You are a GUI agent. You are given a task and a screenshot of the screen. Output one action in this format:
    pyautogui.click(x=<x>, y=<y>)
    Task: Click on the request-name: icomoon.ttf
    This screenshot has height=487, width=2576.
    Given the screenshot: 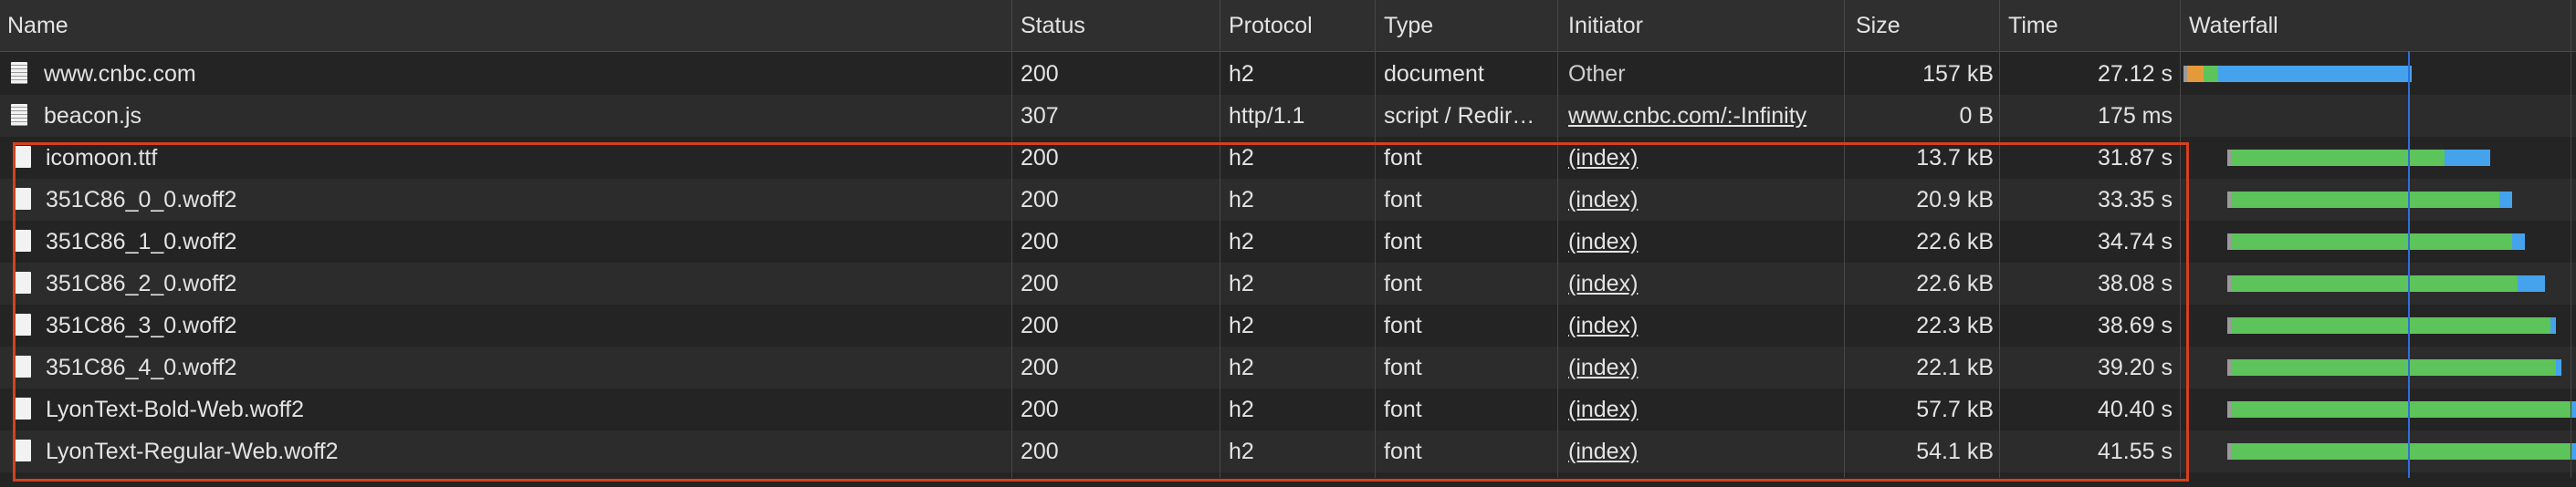 What is the action you would take?
    pyautogui.click(x=525, y=158)
    